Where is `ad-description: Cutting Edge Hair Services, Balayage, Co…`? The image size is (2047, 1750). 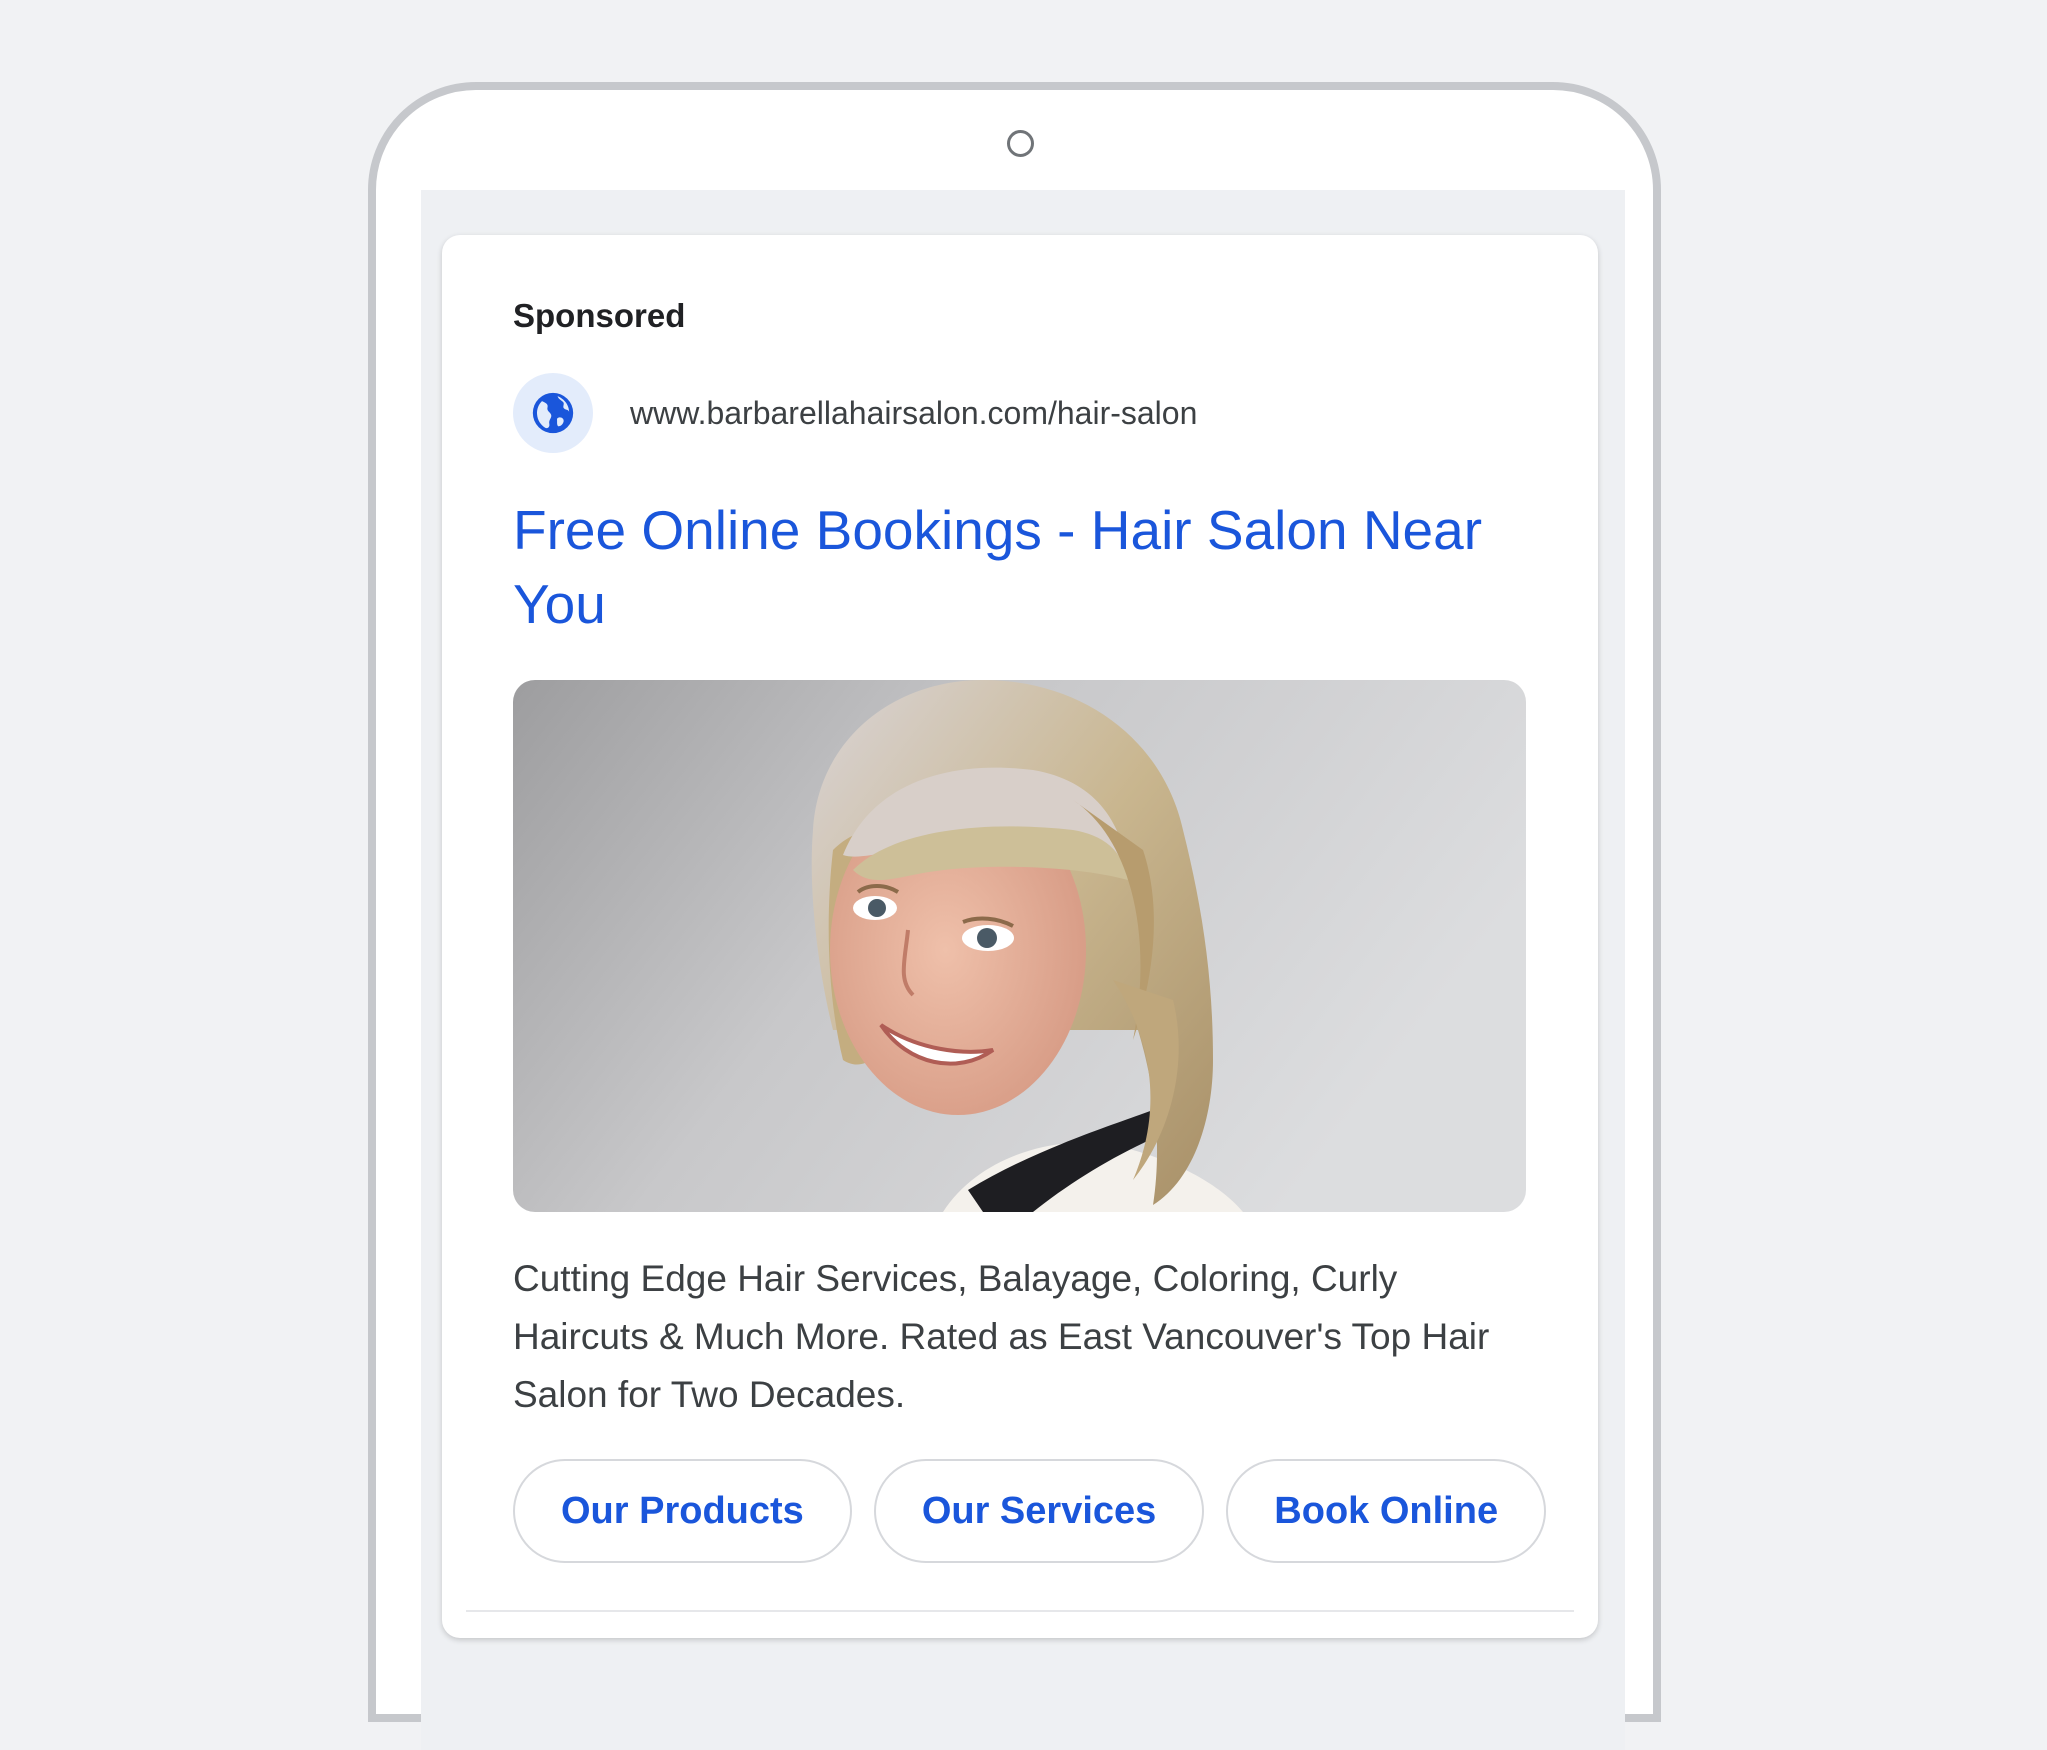 ad-description: Cutting Edge Hair Services, Balayage, Co… is located at coordinates (1001, 1336).